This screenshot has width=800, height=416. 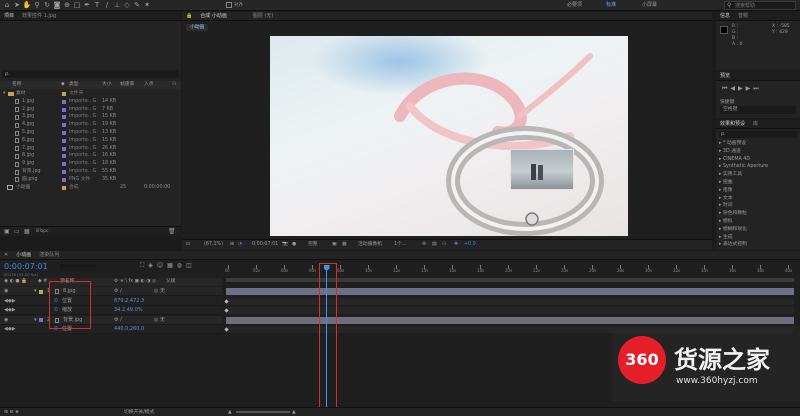 What do you see at coordinates (89, 188) in the screenshot?
I see `list-item-comp: 小动画 合成 25 0:00:00:00` at bounding box center [89, 188].